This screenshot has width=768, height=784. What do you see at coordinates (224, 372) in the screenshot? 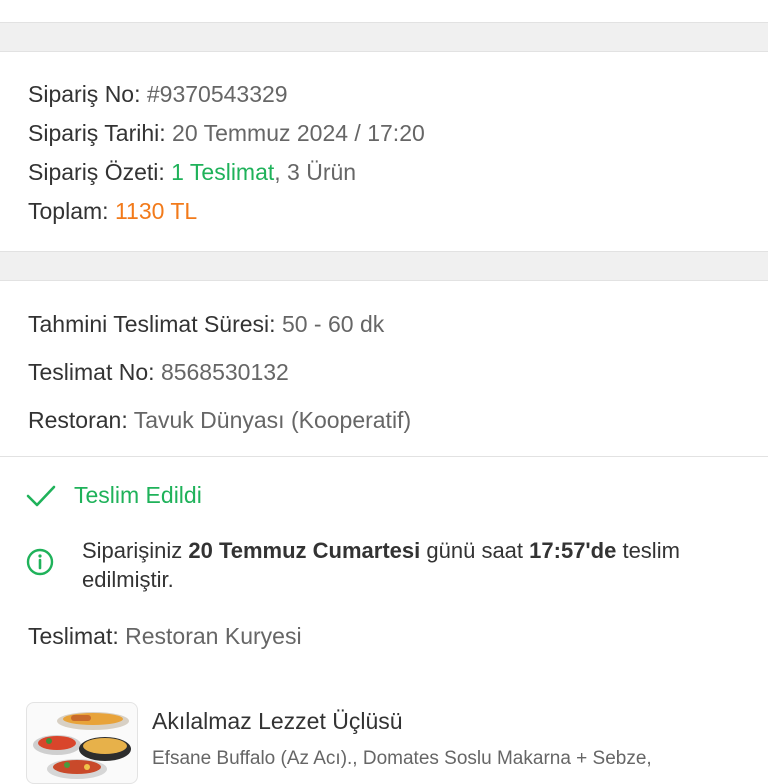
I see `delivery-number-value: 8568530132` at bounding box center [224, 372].